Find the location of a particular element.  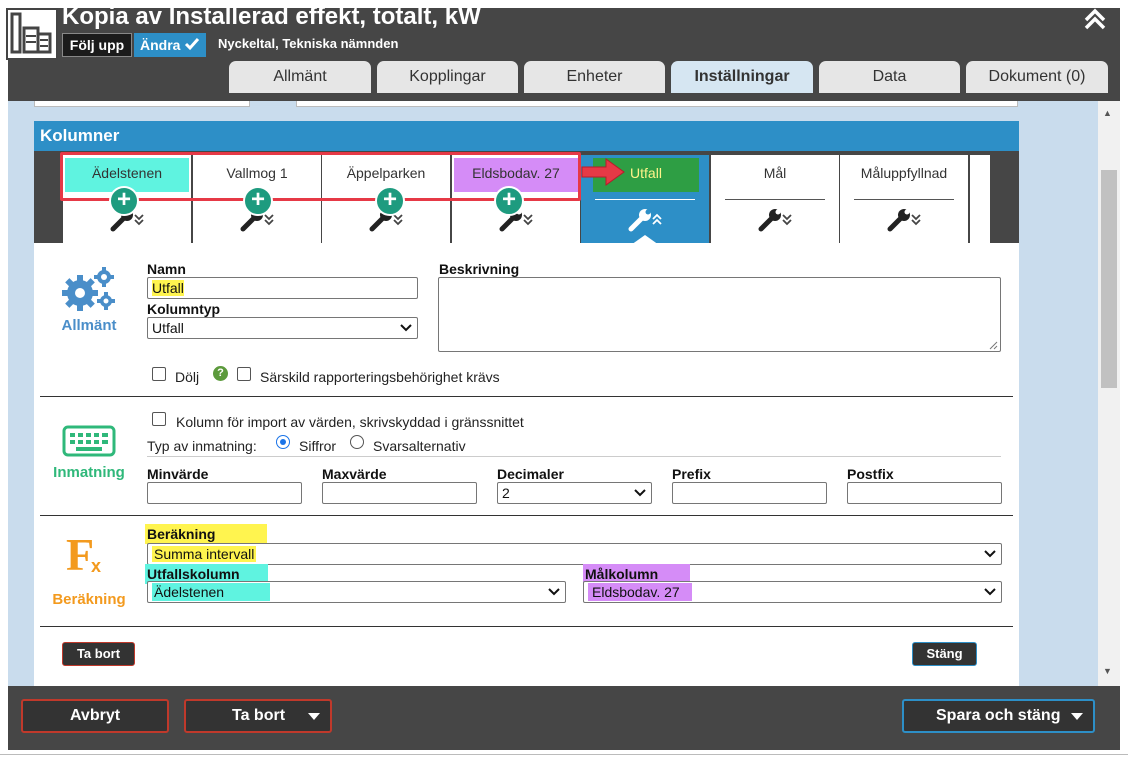

wrench-collapse-icon is located at coordinates (645, 219).